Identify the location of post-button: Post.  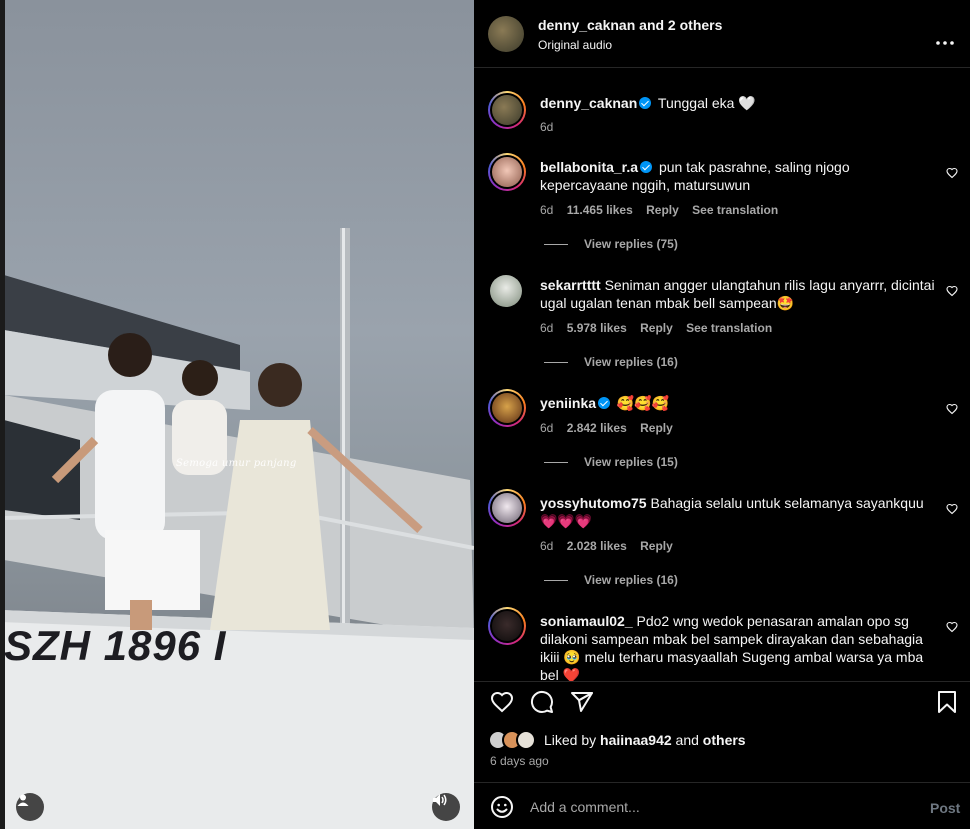
(945, 808).